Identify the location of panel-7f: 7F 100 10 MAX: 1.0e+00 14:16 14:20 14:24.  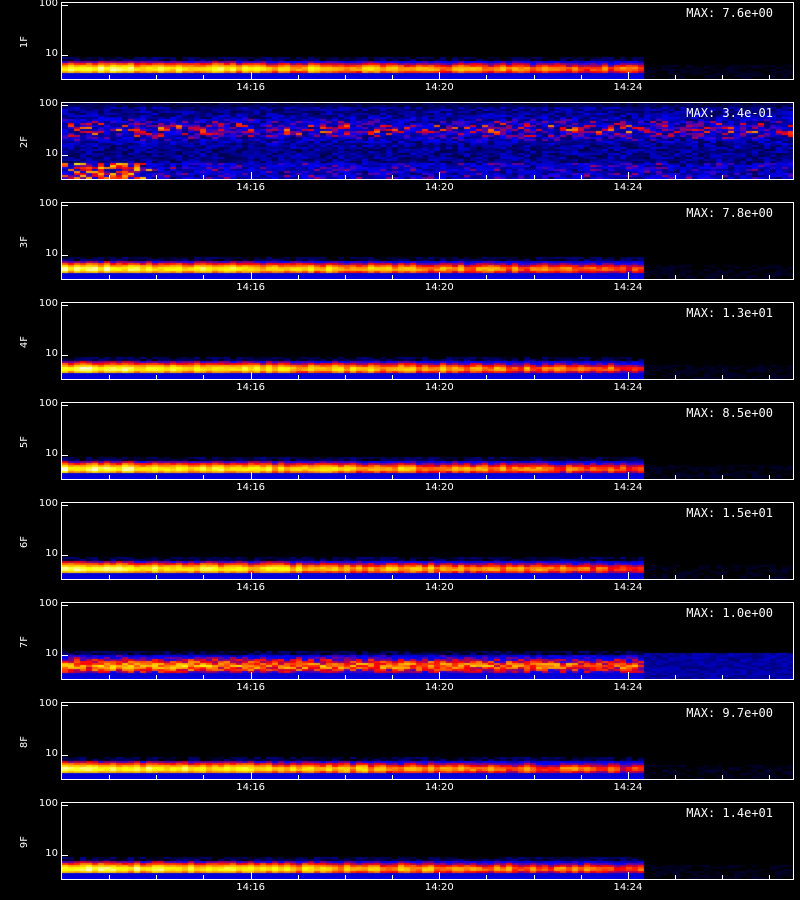
(400, 649).